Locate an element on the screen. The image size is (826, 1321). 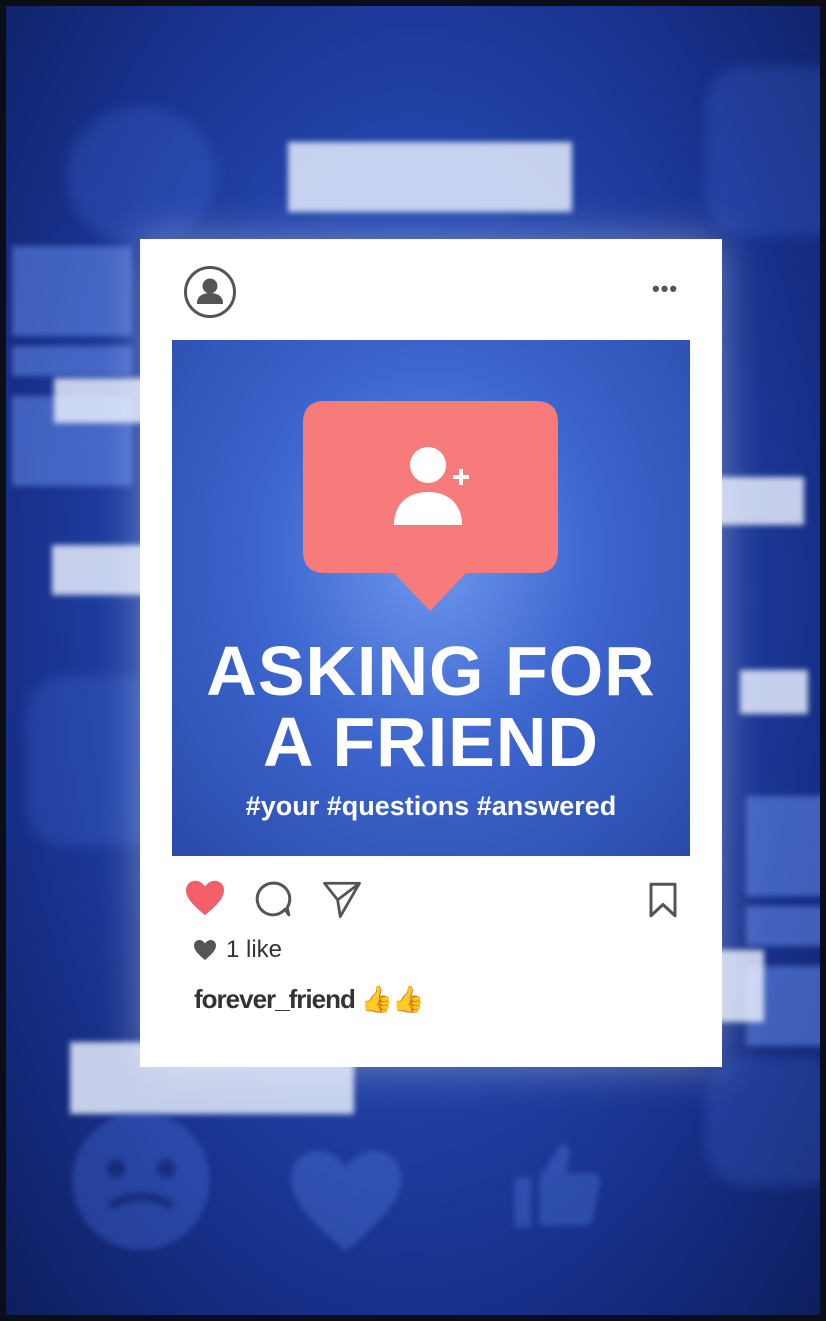
bookmark-icon is located at coordinates (663, 900).